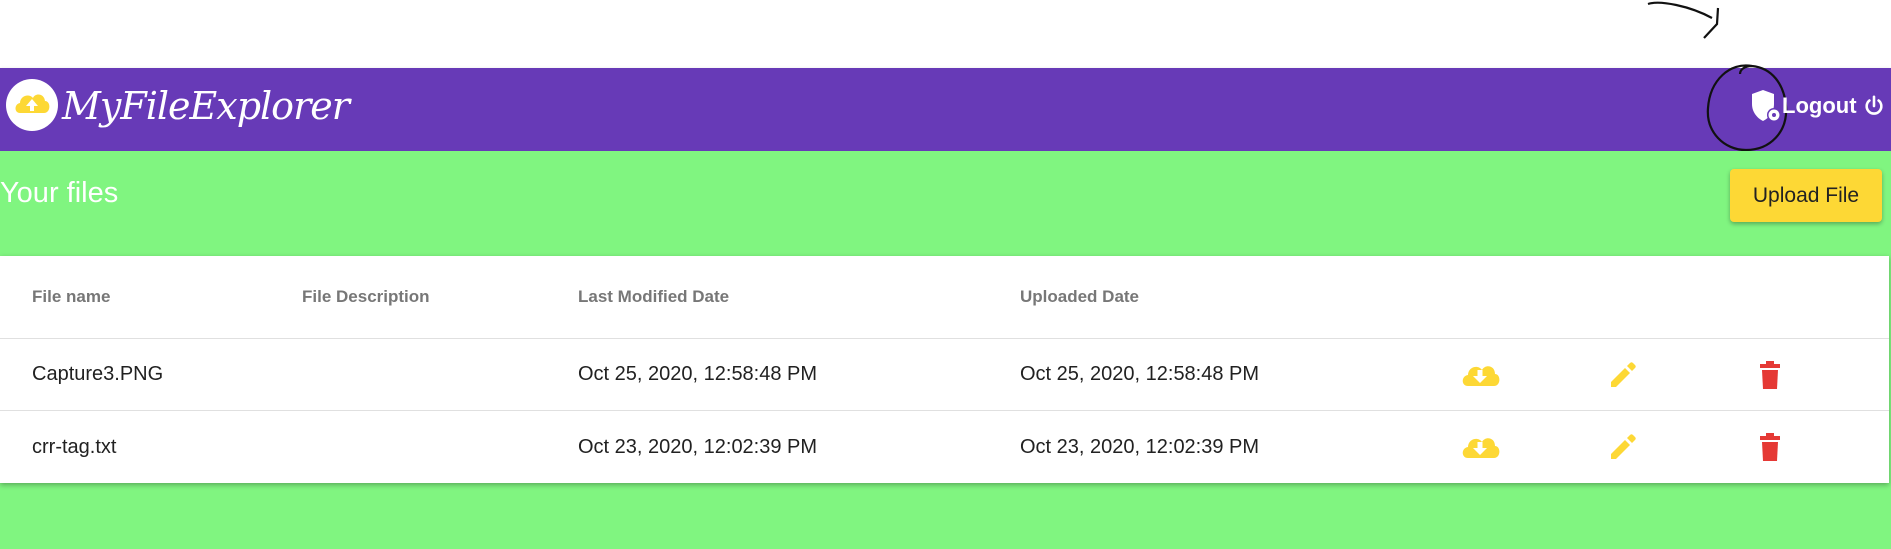 This screenshot has height=549, width=1891. I want to click on uploaded-date-cell: Oct 25, 2020, 12:58:48 PM, so click(1140, 374).